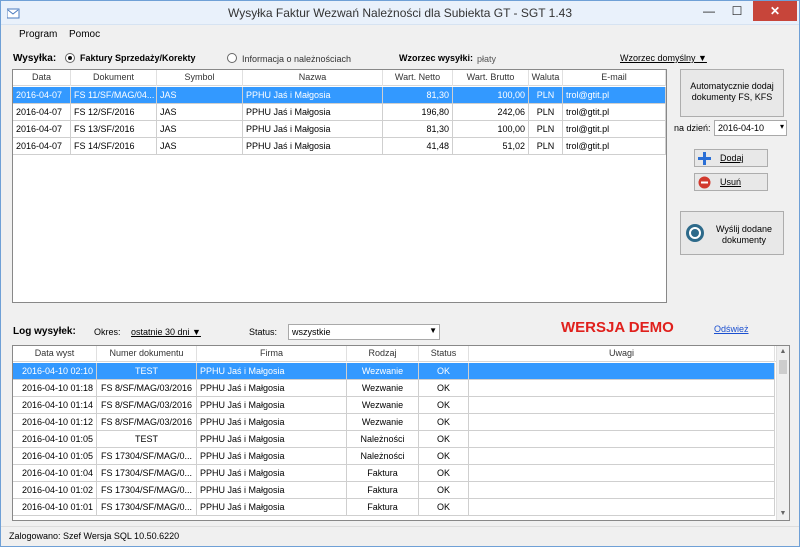 This screenshot has height=547, width=800. Describe the element at coordinates (383, 354) in the screenshot. I see `log-col-header: Rodzaj` at that location.